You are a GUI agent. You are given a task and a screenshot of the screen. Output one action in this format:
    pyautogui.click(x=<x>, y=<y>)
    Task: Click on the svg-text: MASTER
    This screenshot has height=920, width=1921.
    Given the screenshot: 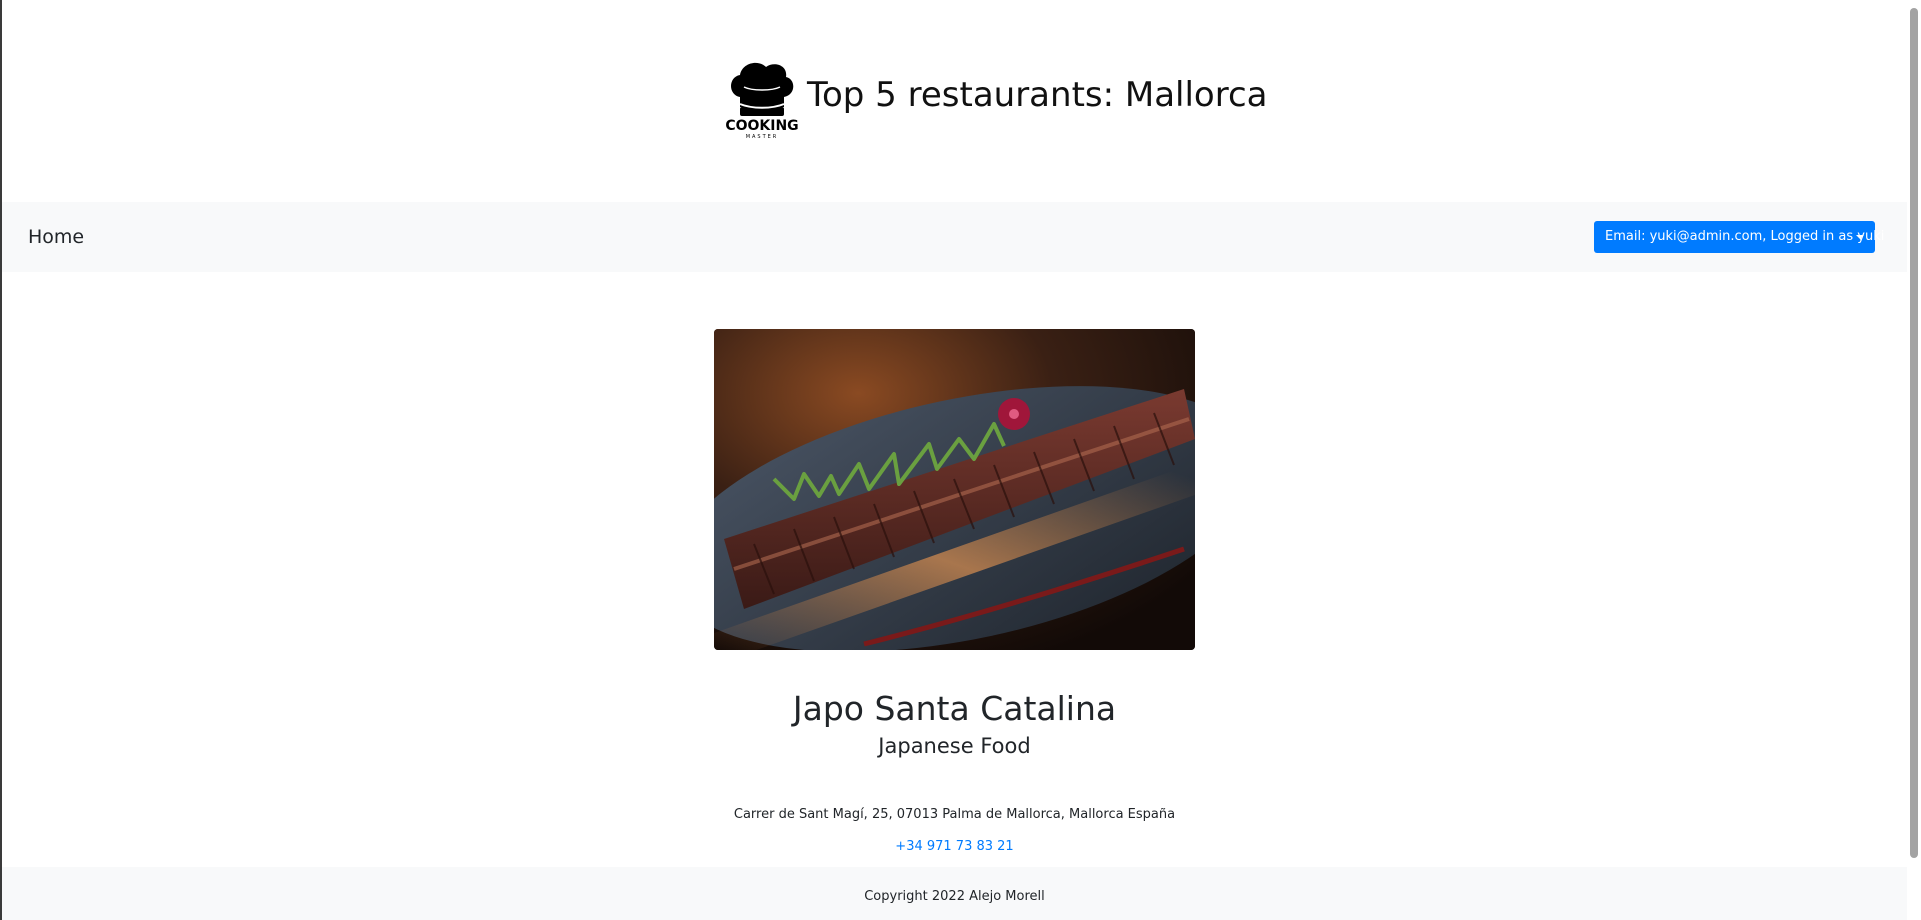 What is the action you would take?
    pyautogui.click(x=762, y=136)
    